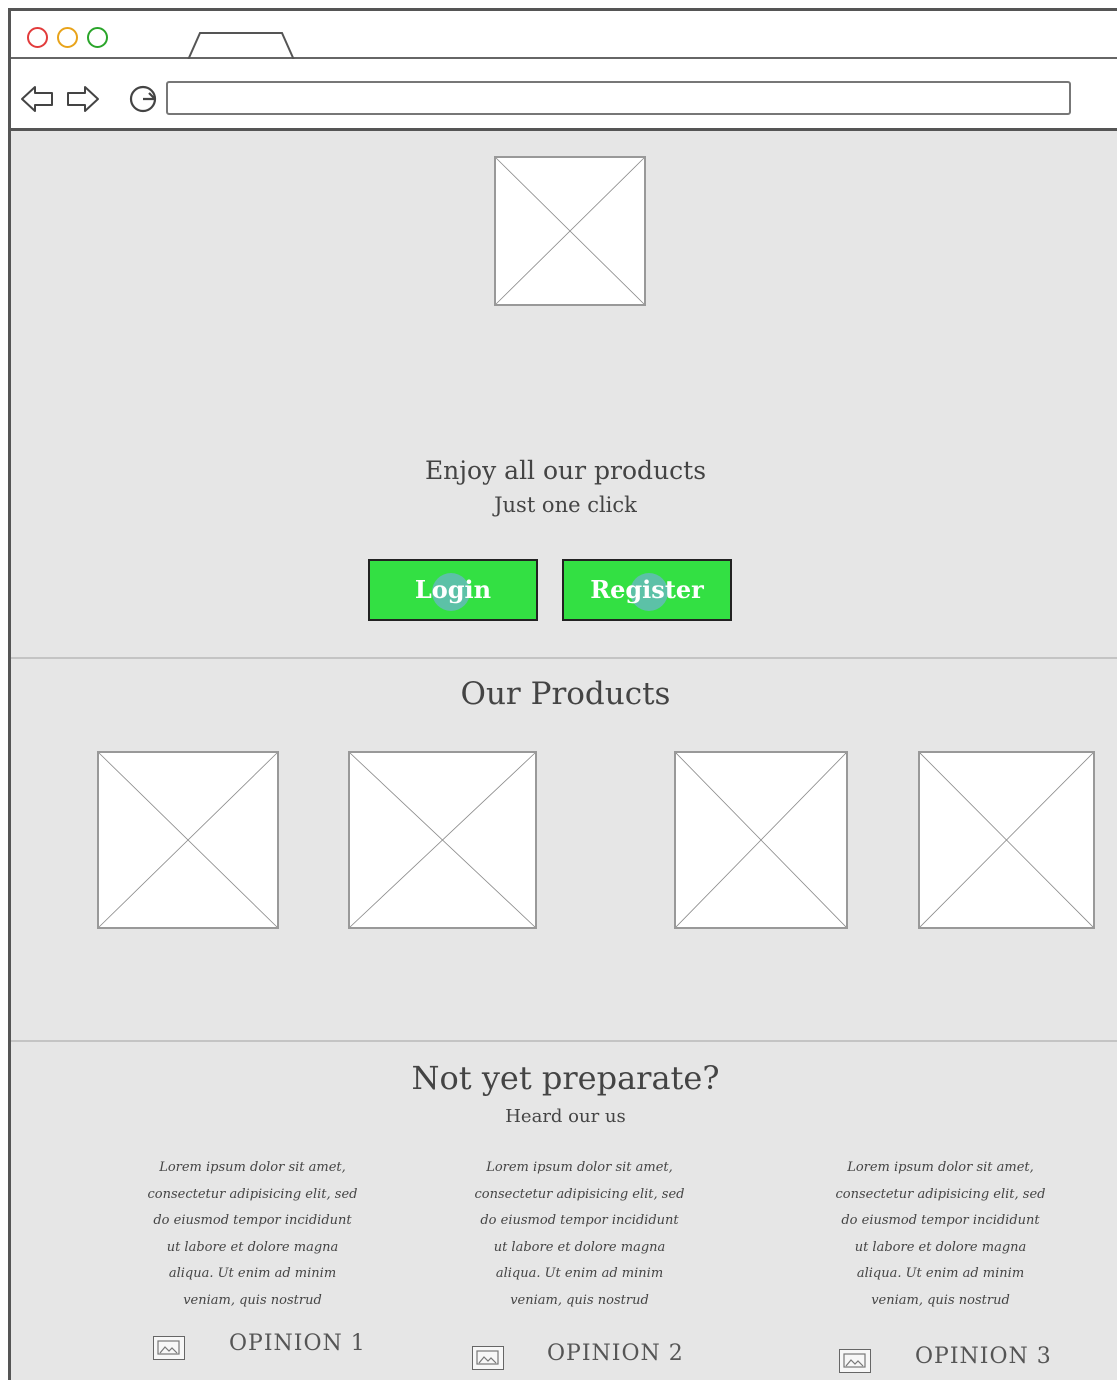 The image size is (1117, 1380). Describe the element at coordinates (565, 1116) in the screenshot. I see `opinions-subtitle: Heard our us` at that location.